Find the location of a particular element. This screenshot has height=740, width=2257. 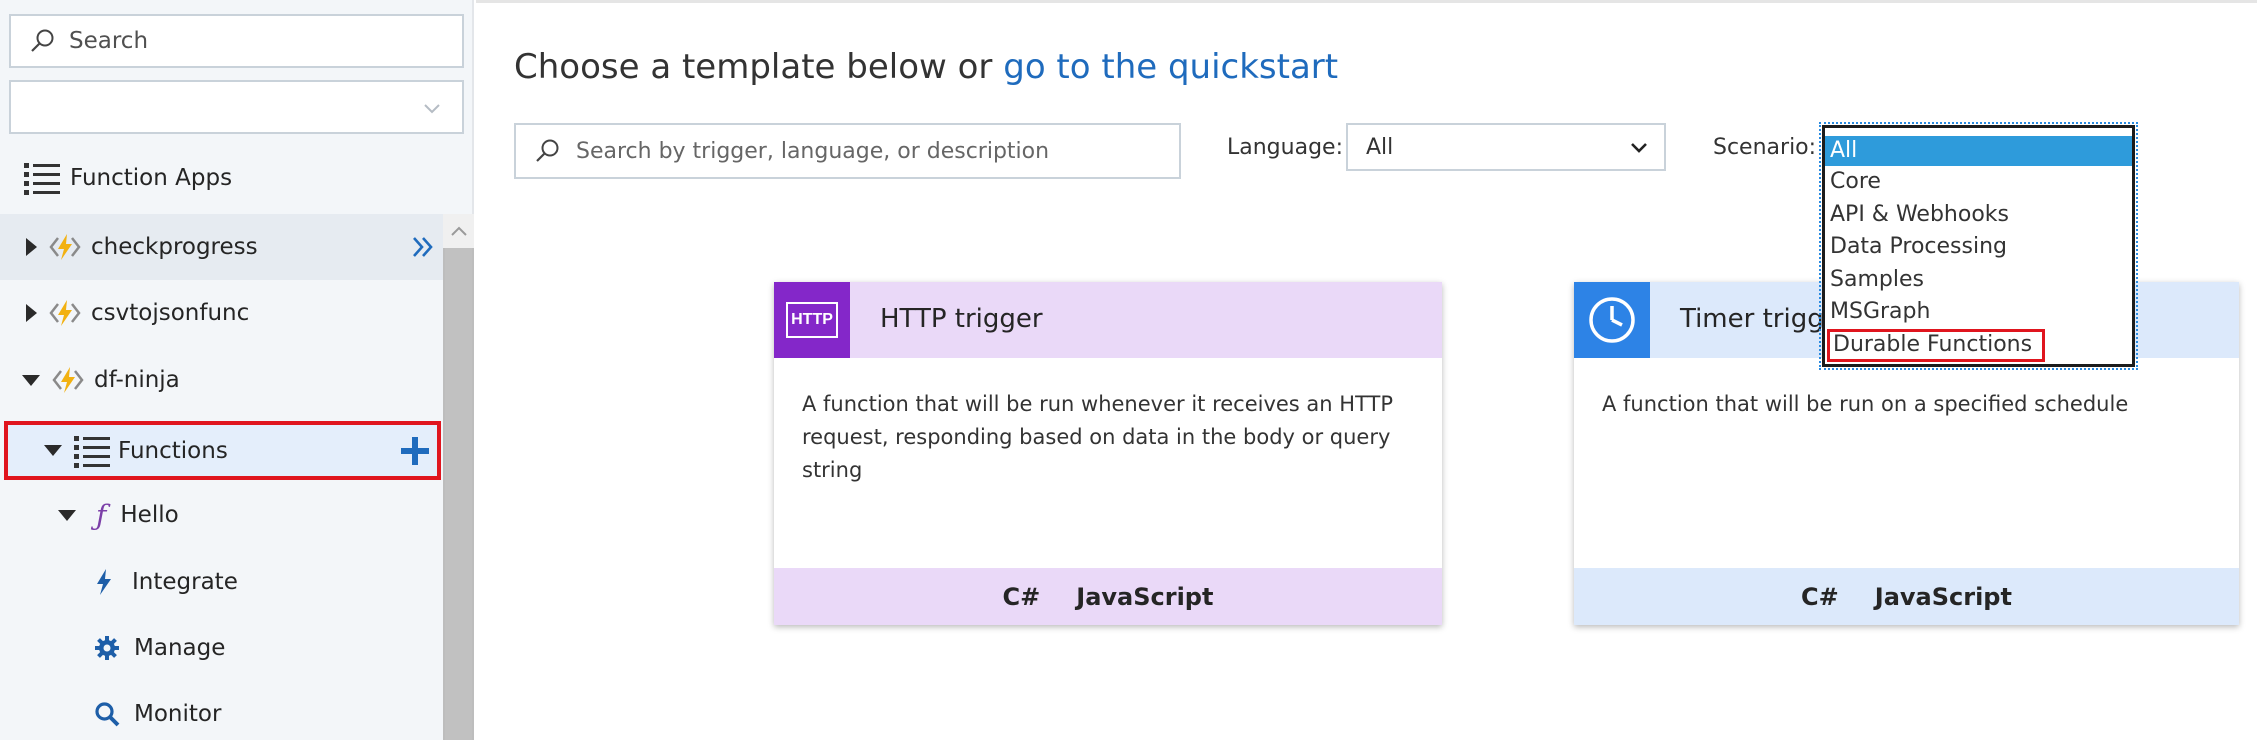

scenario-option-samples: Samples is located at coordinates (1978, 280).